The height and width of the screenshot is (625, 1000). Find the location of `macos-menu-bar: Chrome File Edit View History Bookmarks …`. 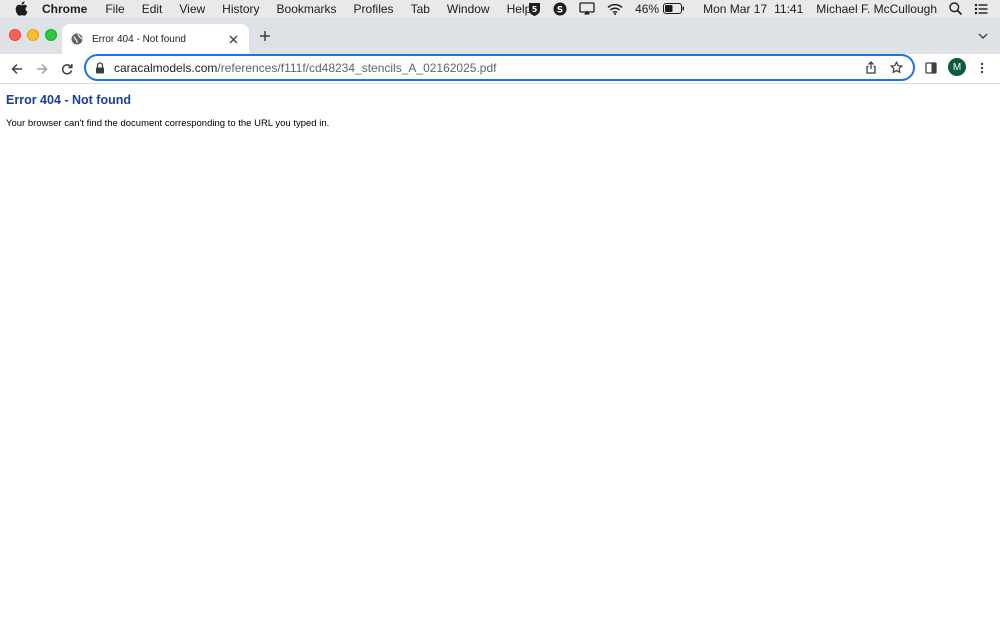

macos-menu-bar: Chrome File Edit View History Bookmarks … is located at coordinates (500, 8).